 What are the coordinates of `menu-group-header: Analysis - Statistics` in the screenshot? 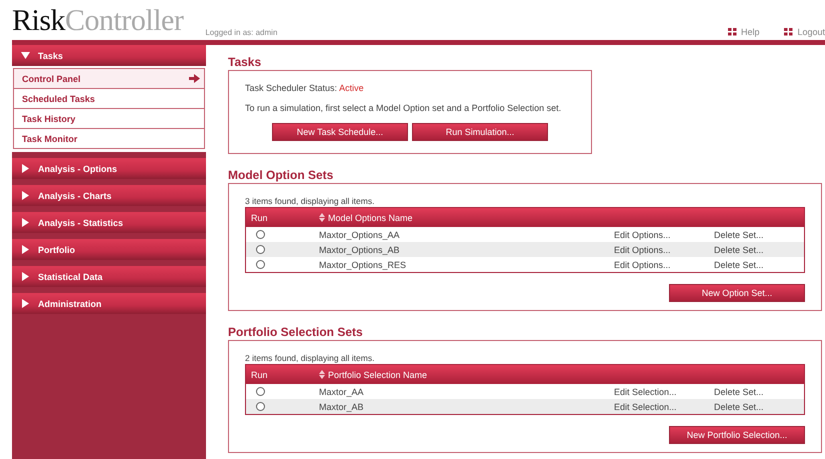 It's located at (109, 222).